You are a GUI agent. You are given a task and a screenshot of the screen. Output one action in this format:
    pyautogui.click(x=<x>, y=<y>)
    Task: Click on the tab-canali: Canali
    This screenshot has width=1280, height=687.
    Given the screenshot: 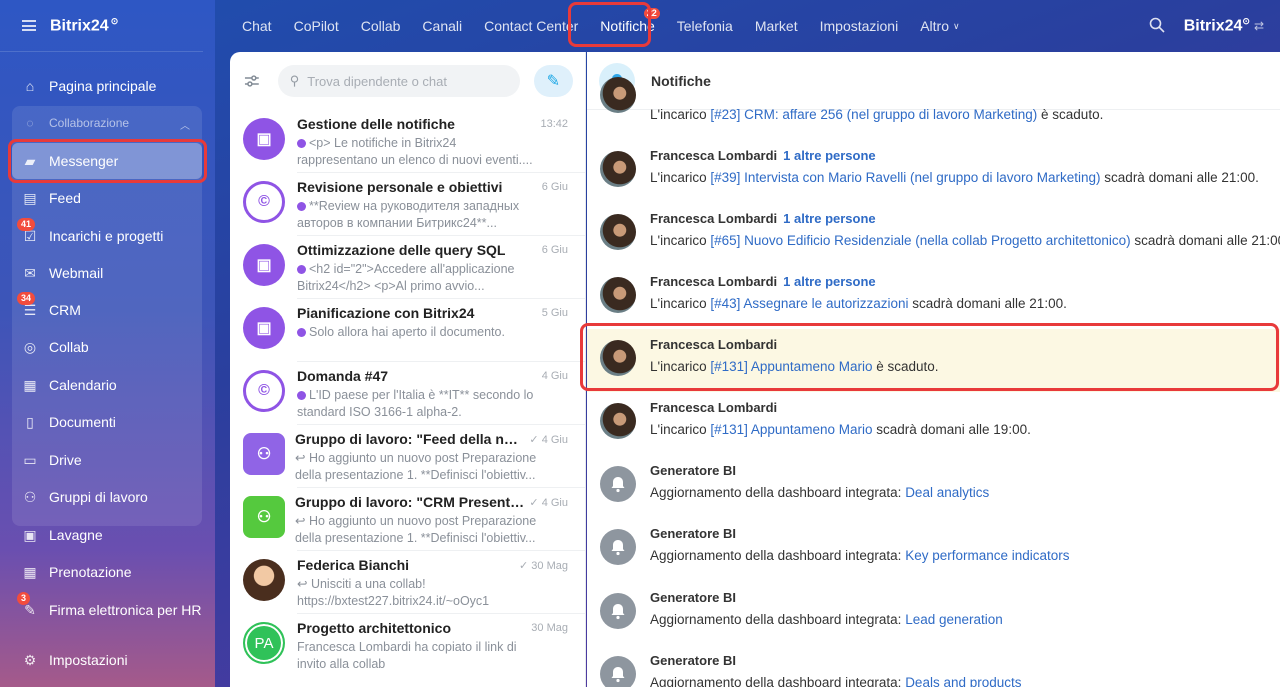 What is the action you would take?
    pyautogui.click(x=442, y=26)
    